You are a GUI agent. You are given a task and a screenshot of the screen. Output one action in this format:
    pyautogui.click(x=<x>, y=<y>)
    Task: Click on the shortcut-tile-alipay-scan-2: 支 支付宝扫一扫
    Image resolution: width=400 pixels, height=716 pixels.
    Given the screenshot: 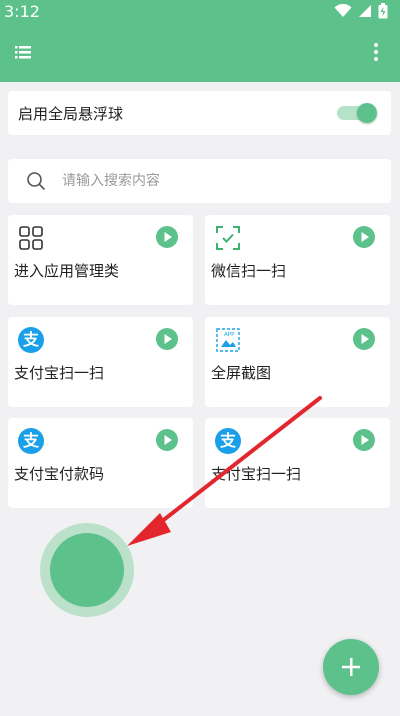 What is the action you would take?
    pyautogui.click(x=297, y=463)
    